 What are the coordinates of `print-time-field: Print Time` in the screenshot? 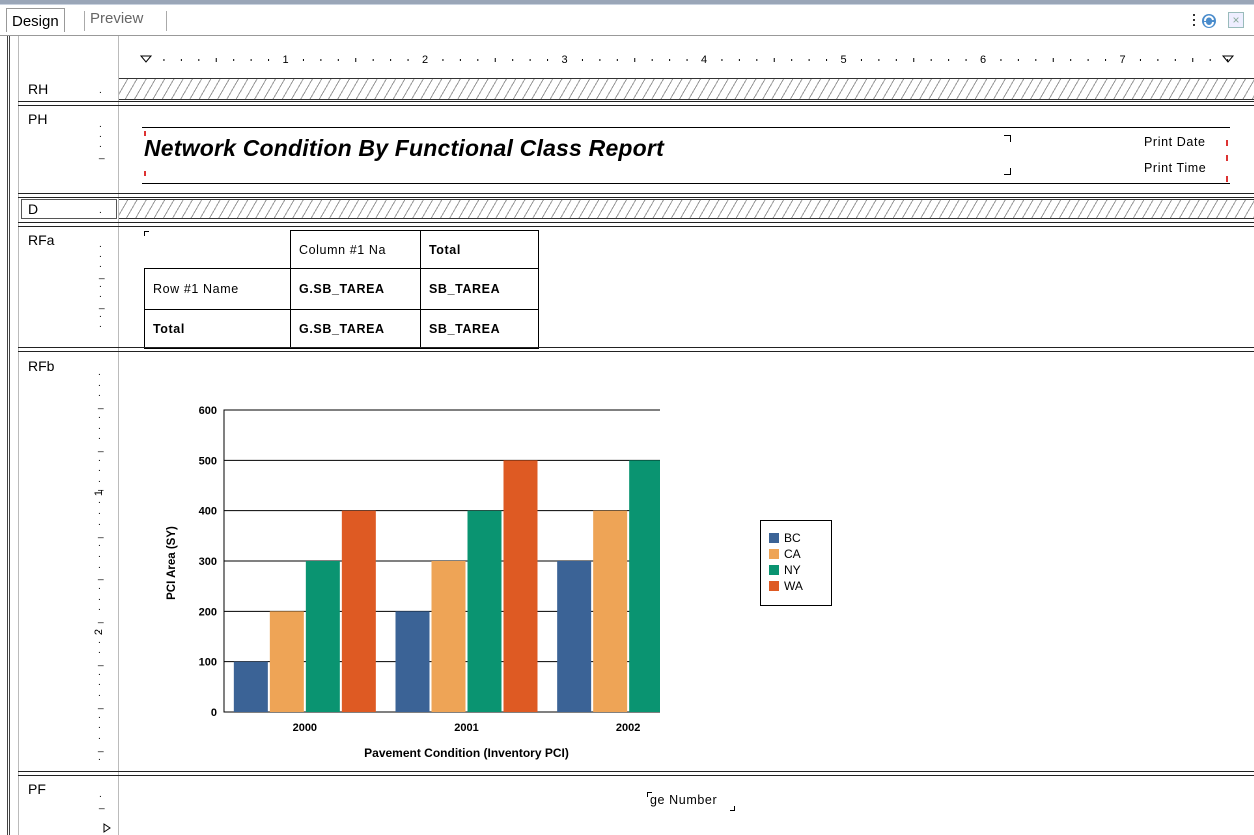 It's located at (1175, 168).